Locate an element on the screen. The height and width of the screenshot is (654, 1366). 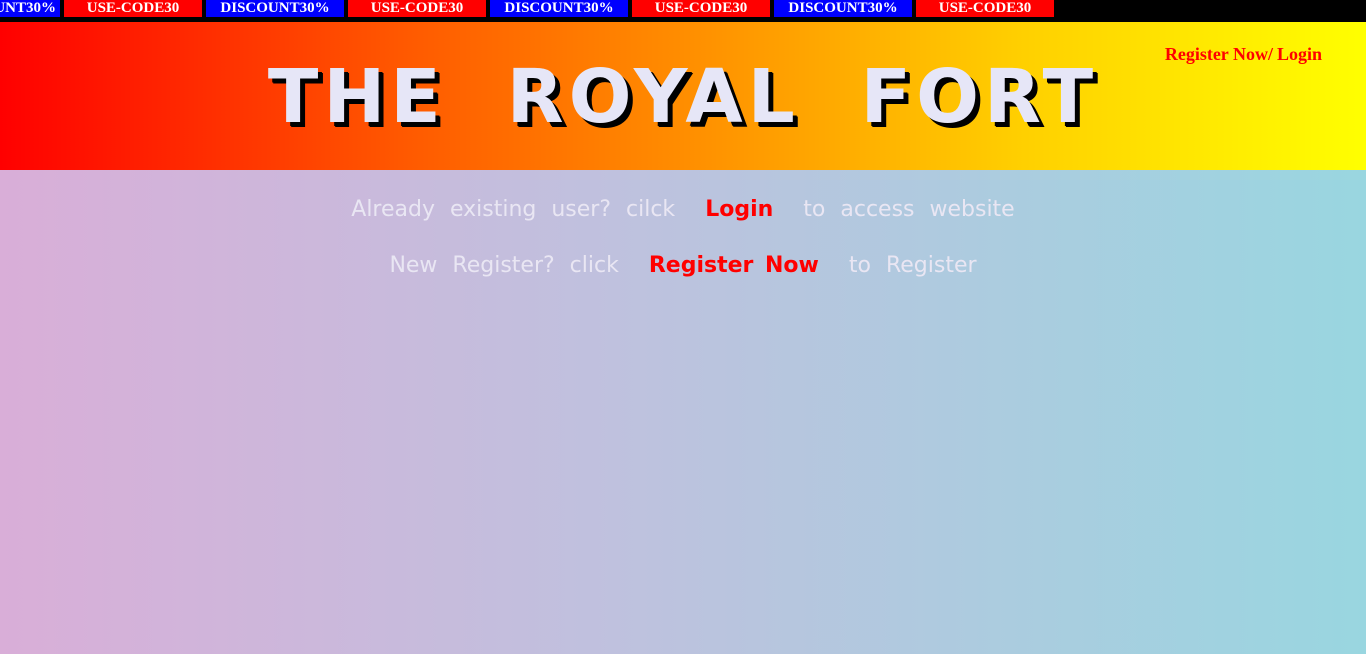
header-login-link: Login is located at coordinates (1299, 54).